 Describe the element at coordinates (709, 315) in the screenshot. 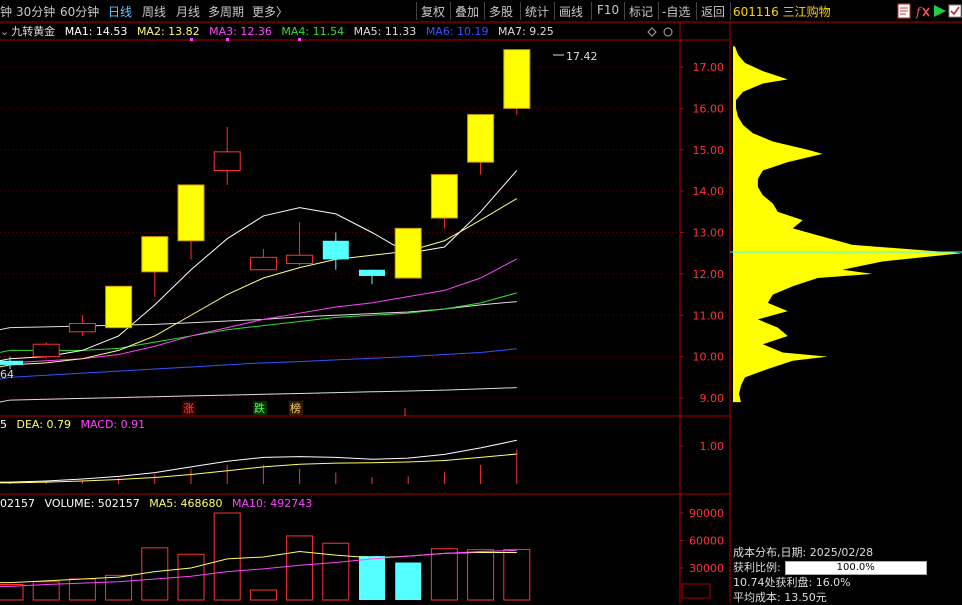

I see `price-tick-label: 11.00` at that location.